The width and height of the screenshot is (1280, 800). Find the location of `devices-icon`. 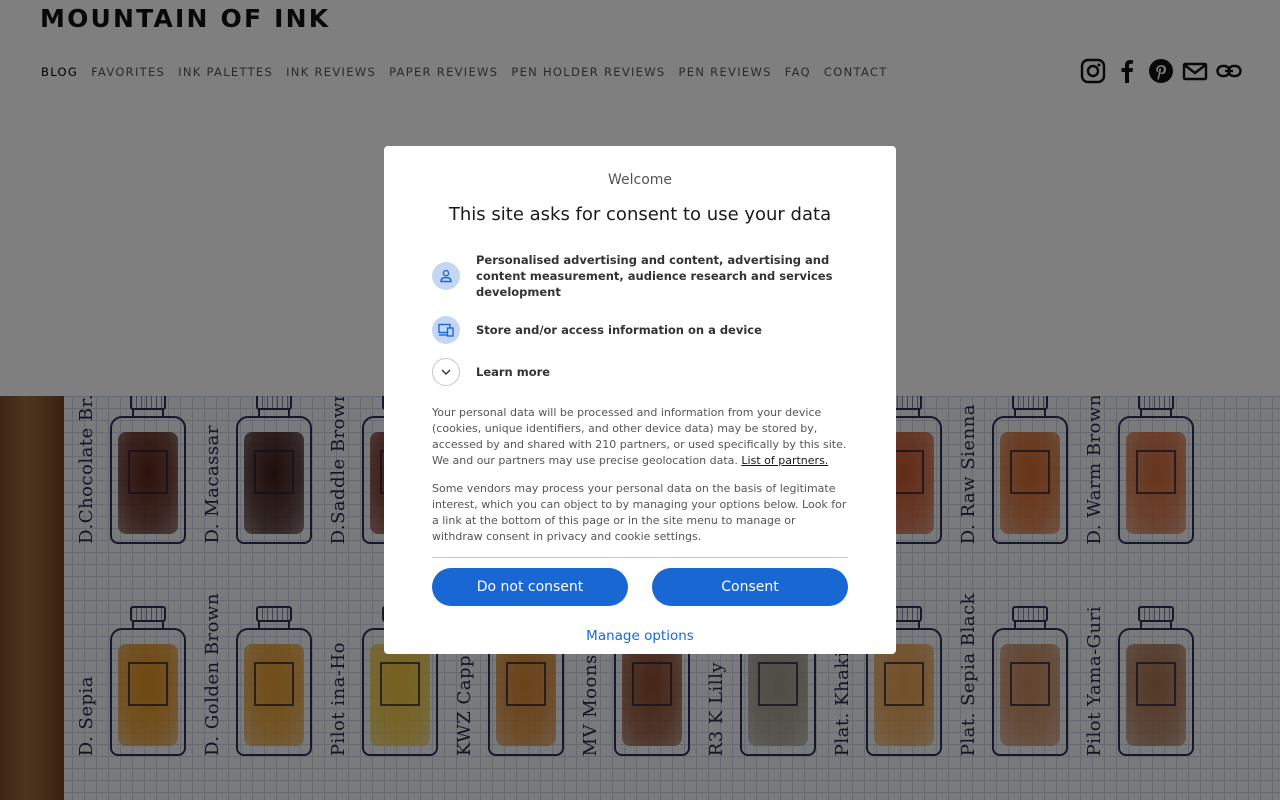

devices-icon is located at coordinates (446, 330).